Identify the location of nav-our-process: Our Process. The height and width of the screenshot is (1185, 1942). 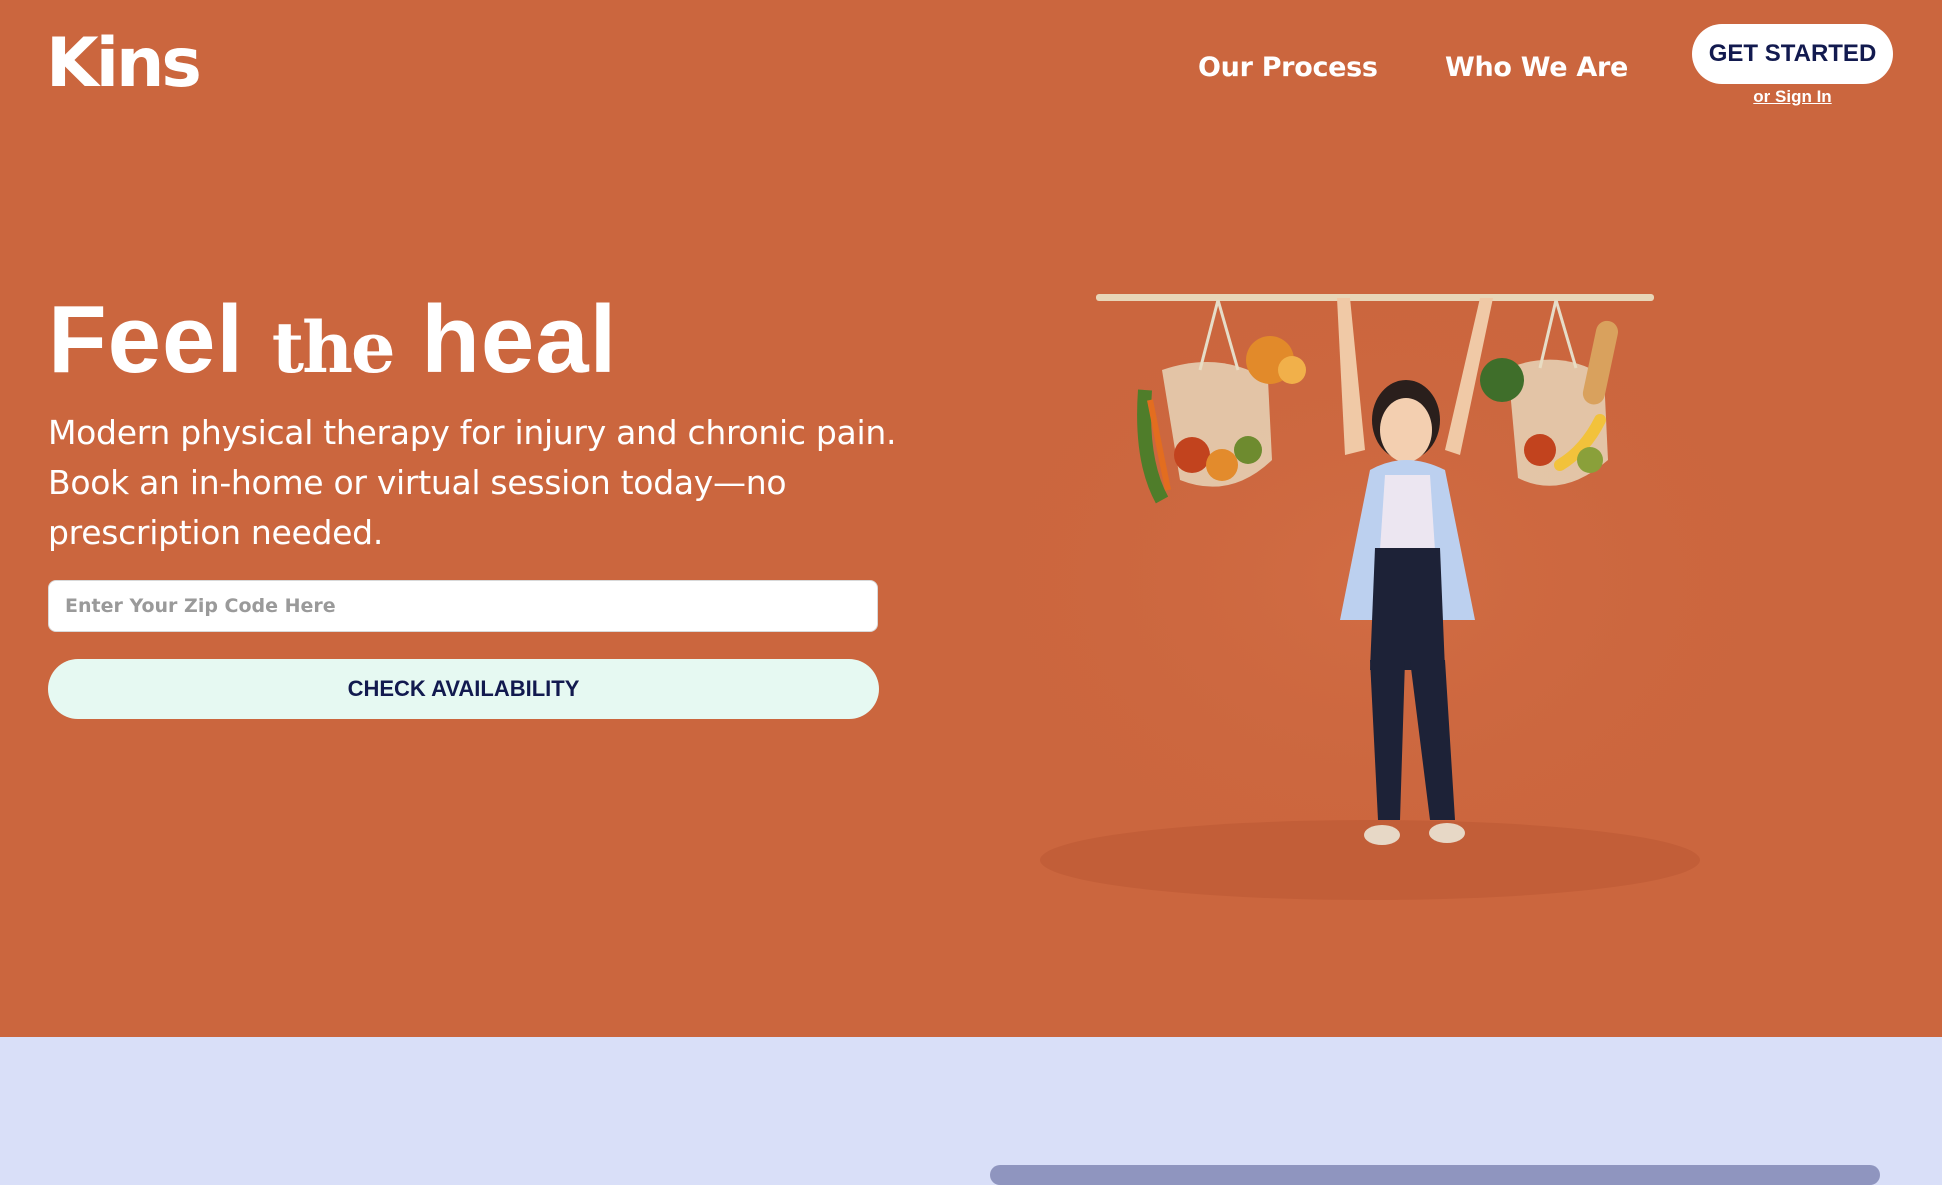
(1288, 68).